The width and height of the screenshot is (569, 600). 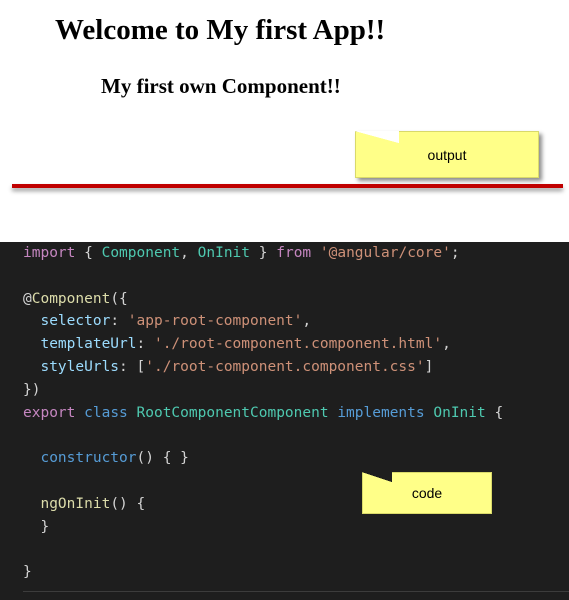 I want to click on code-sticky-note: code, so click(x=427, y=493).